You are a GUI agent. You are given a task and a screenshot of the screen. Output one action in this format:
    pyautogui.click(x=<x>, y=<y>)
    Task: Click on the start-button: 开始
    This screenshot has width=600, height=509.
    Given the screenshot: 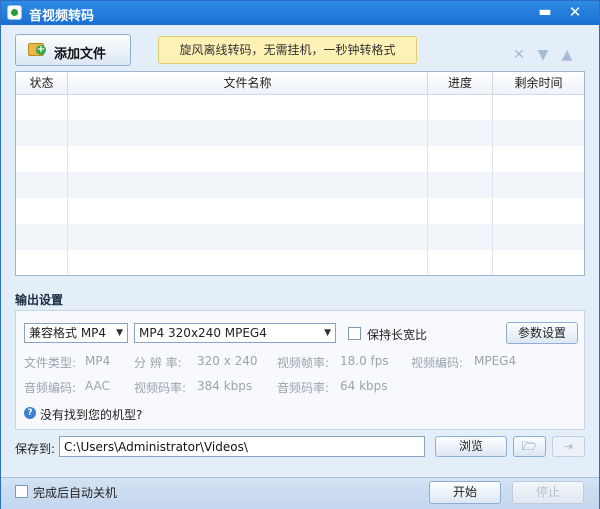 What is the action you would take?
    pyautogui.click(x=465, y=492)
    